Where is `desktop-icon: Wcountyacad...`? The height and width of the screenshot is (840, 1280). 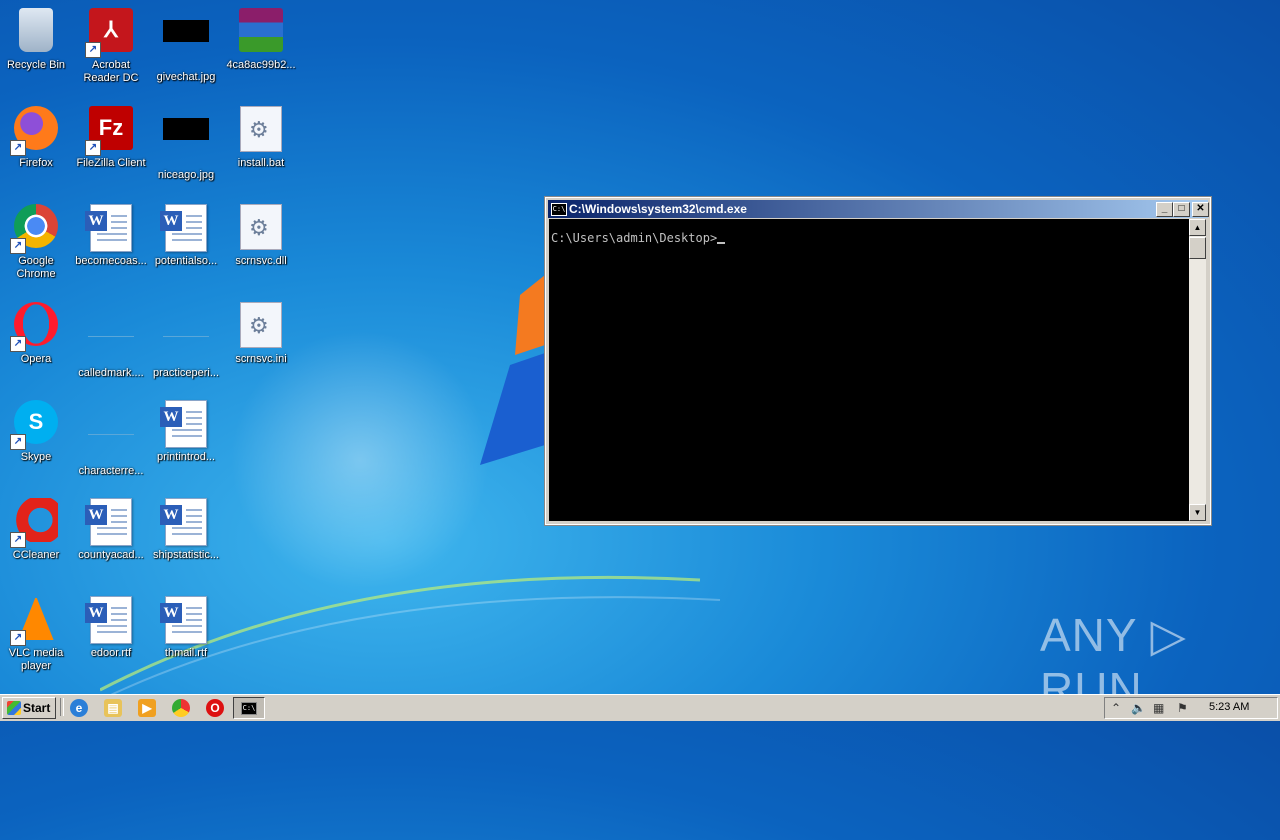 desktop-icon: Wcountyacad... is located at coordinates (111, 530).